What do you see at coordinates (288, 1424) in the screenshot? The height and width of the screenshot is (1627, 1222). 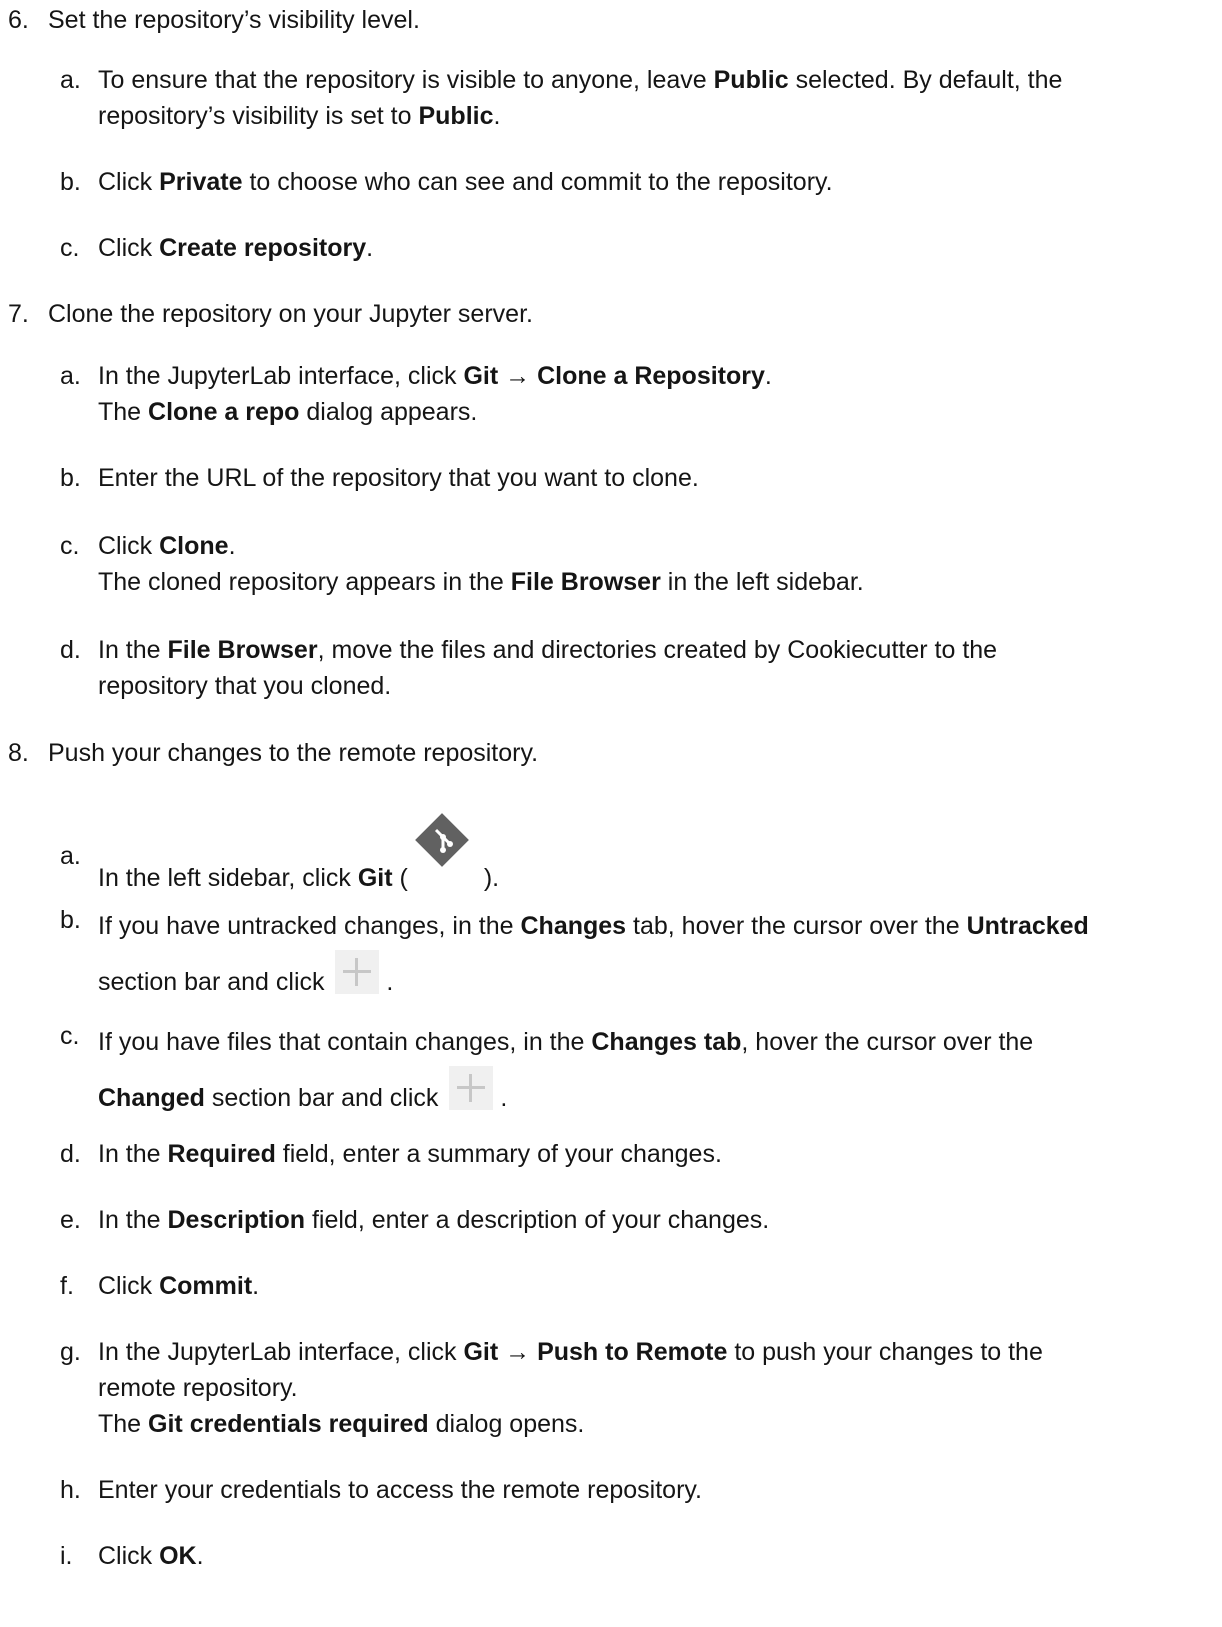 I see `ui-term: Git credentials required` at bounding box center [288, 1424].